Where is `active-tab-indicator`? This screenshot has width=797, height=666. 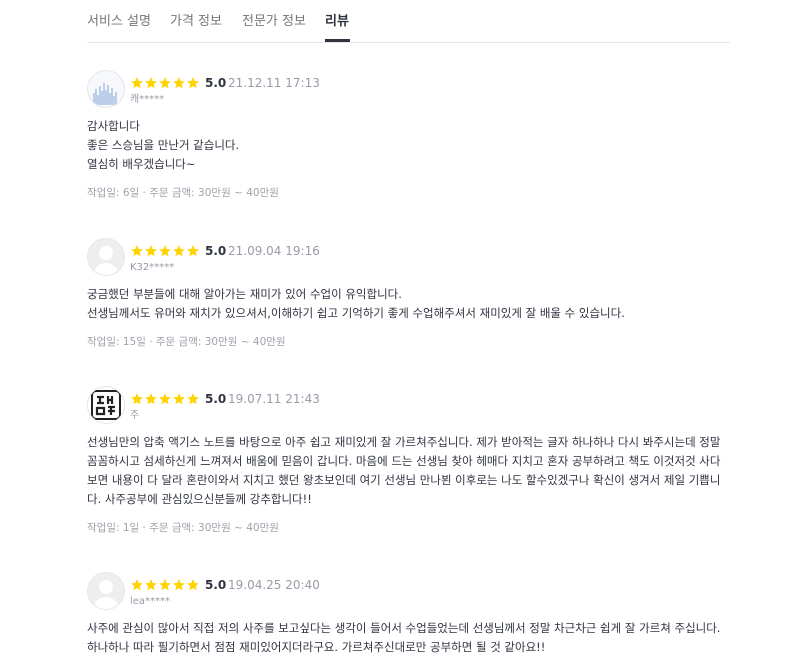 active-tab-indicator is located at coordinates (337, 40).